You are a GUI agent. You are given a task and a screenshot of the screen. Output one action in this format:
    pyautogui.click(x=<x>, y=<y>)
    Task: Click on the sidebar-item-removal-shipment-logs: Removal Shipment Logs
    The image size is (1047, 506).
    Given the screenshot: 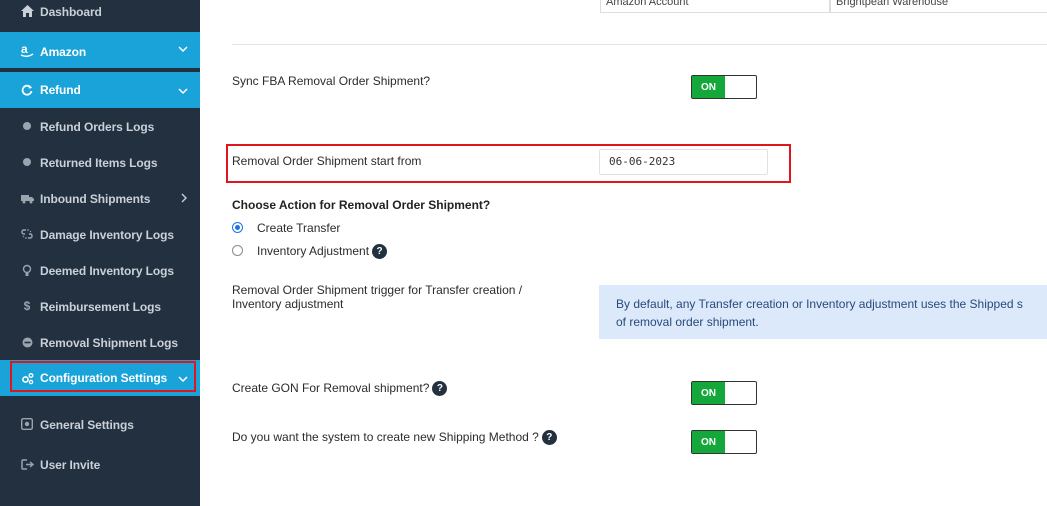 What is the action you would take?
    pyautogui.click(x=100, y=342)
    